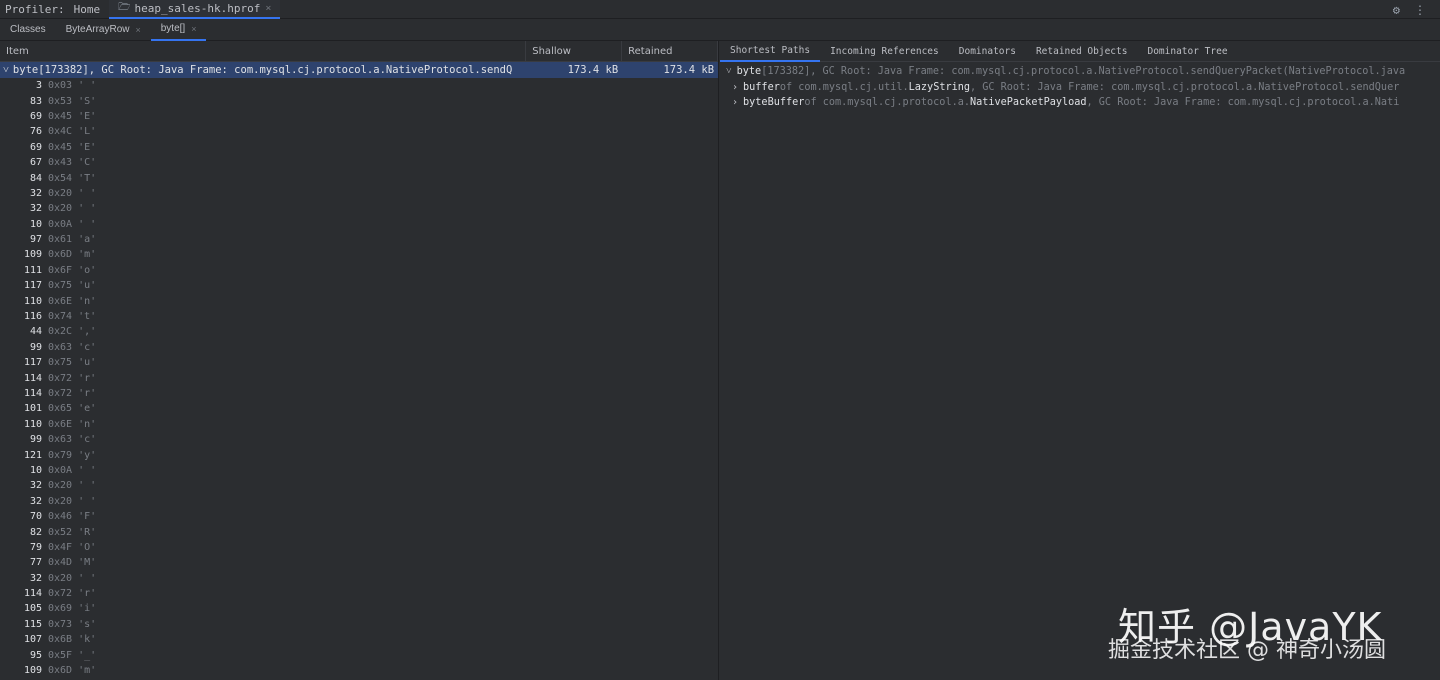 This screenshot has width=1440, height=680. What do you see at coordinates (28, 30) in the screenshot?
I see `tab-classes: Classes` at bounding box center [28, 30].